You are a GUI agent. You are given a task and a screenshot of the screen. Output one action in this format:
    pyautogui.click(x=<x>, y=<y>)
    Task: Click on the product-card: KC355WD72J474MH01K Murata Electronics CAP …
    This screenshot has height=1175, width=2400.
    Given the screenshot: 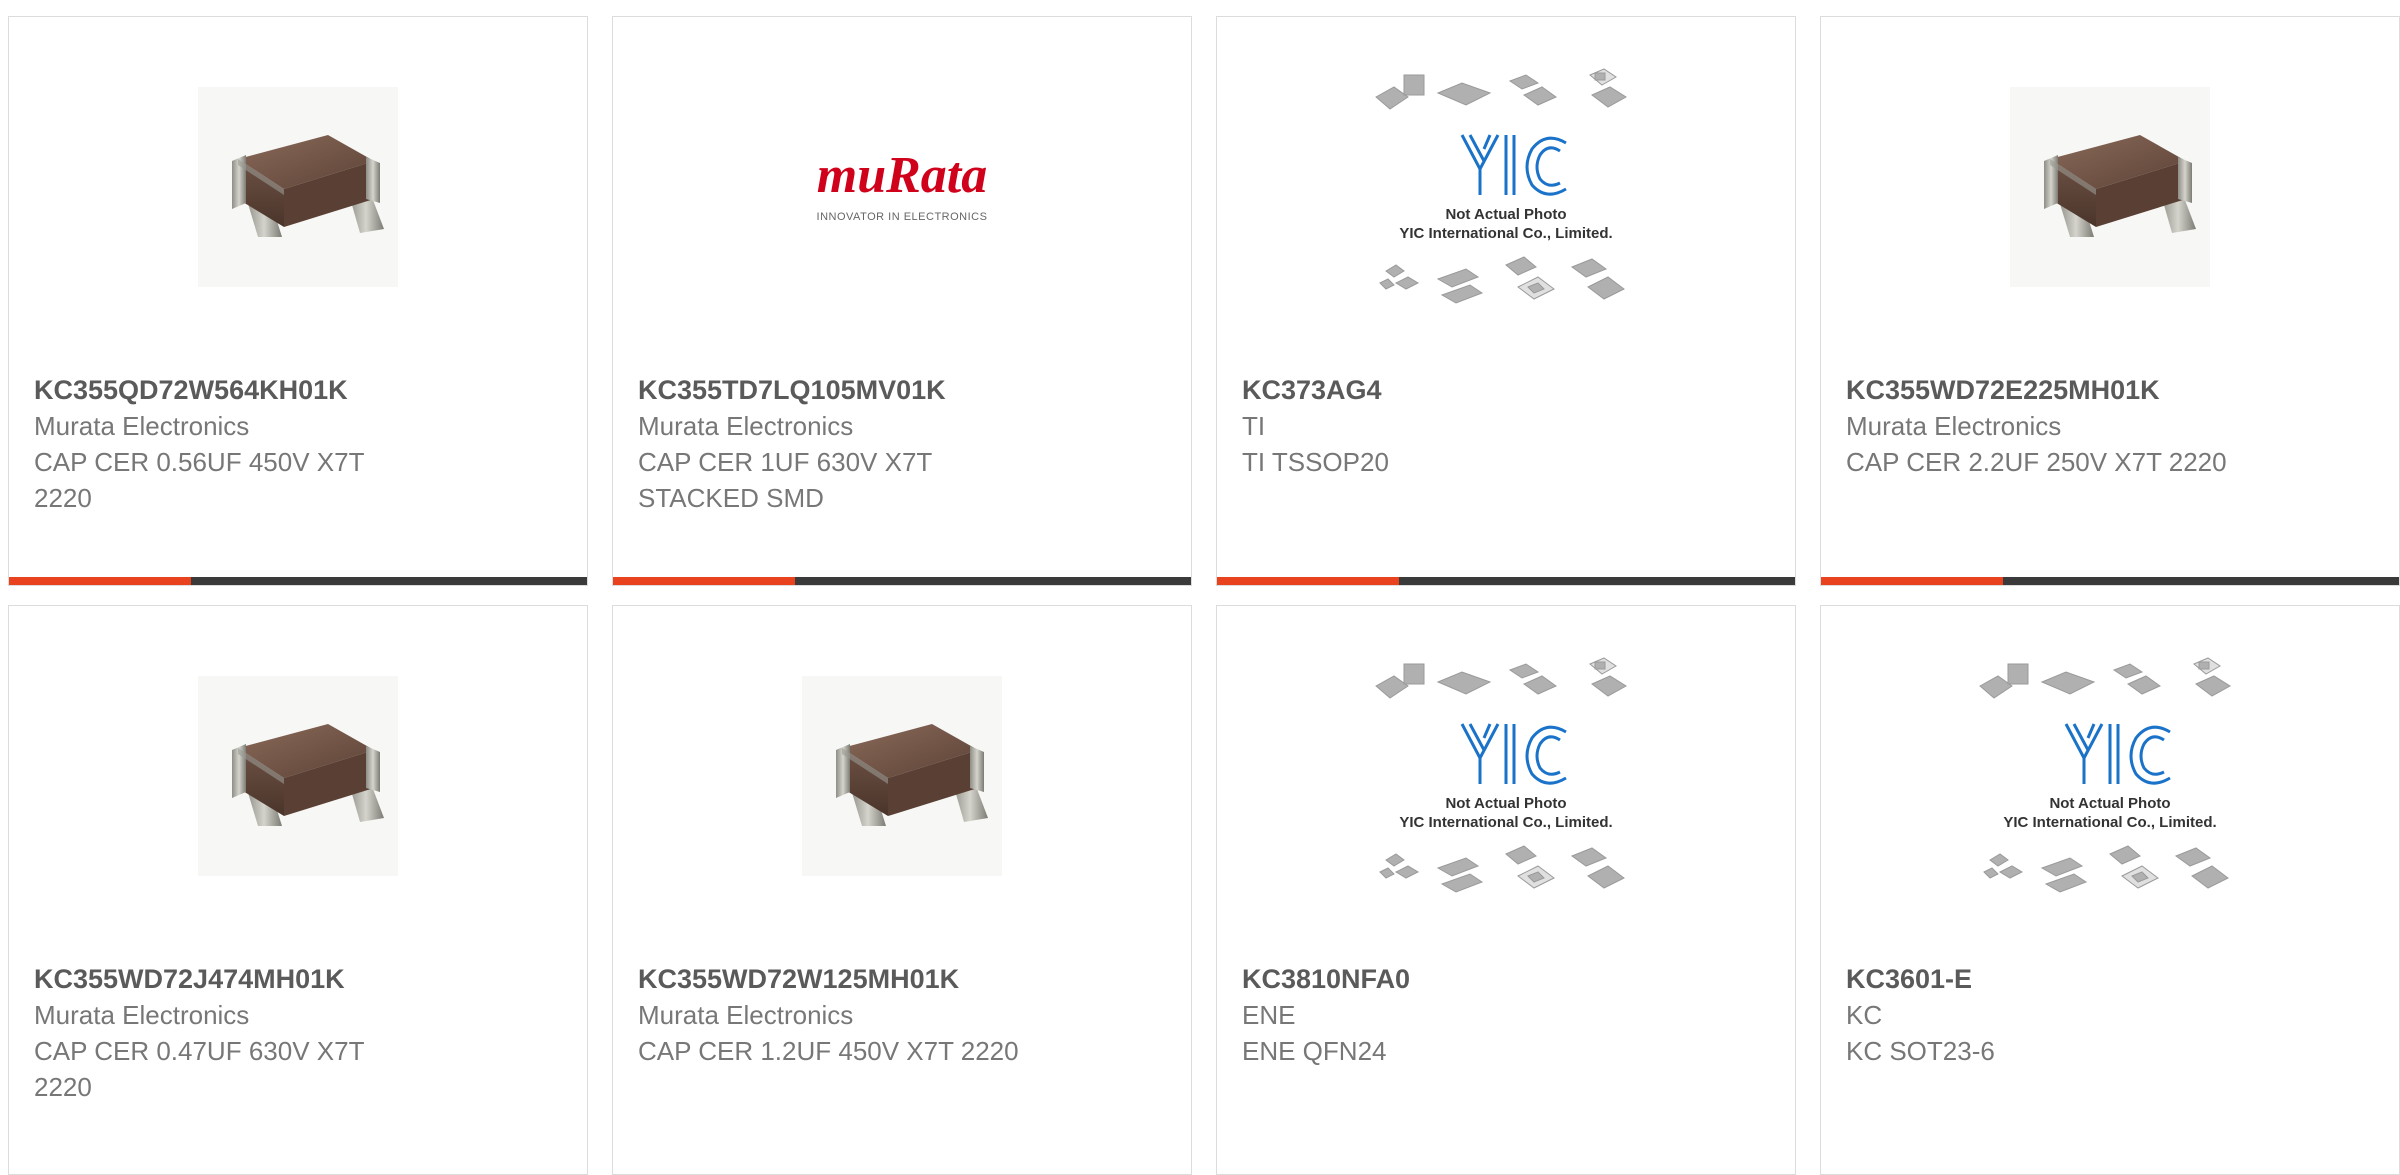 What is the action you would take?
    pyautogui.click(x=298, y=890)
    